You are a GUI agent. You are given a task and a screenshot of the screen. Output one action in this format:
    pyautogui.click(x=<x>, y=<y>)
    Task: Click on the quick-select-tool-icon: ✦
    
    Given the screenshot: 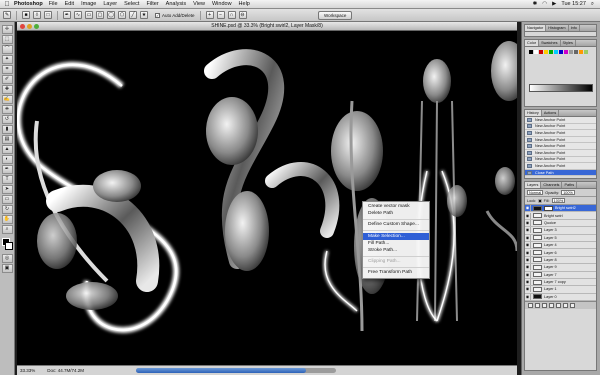 What is the action you would take?
    pyautogui.click(x=7, y=59)
    